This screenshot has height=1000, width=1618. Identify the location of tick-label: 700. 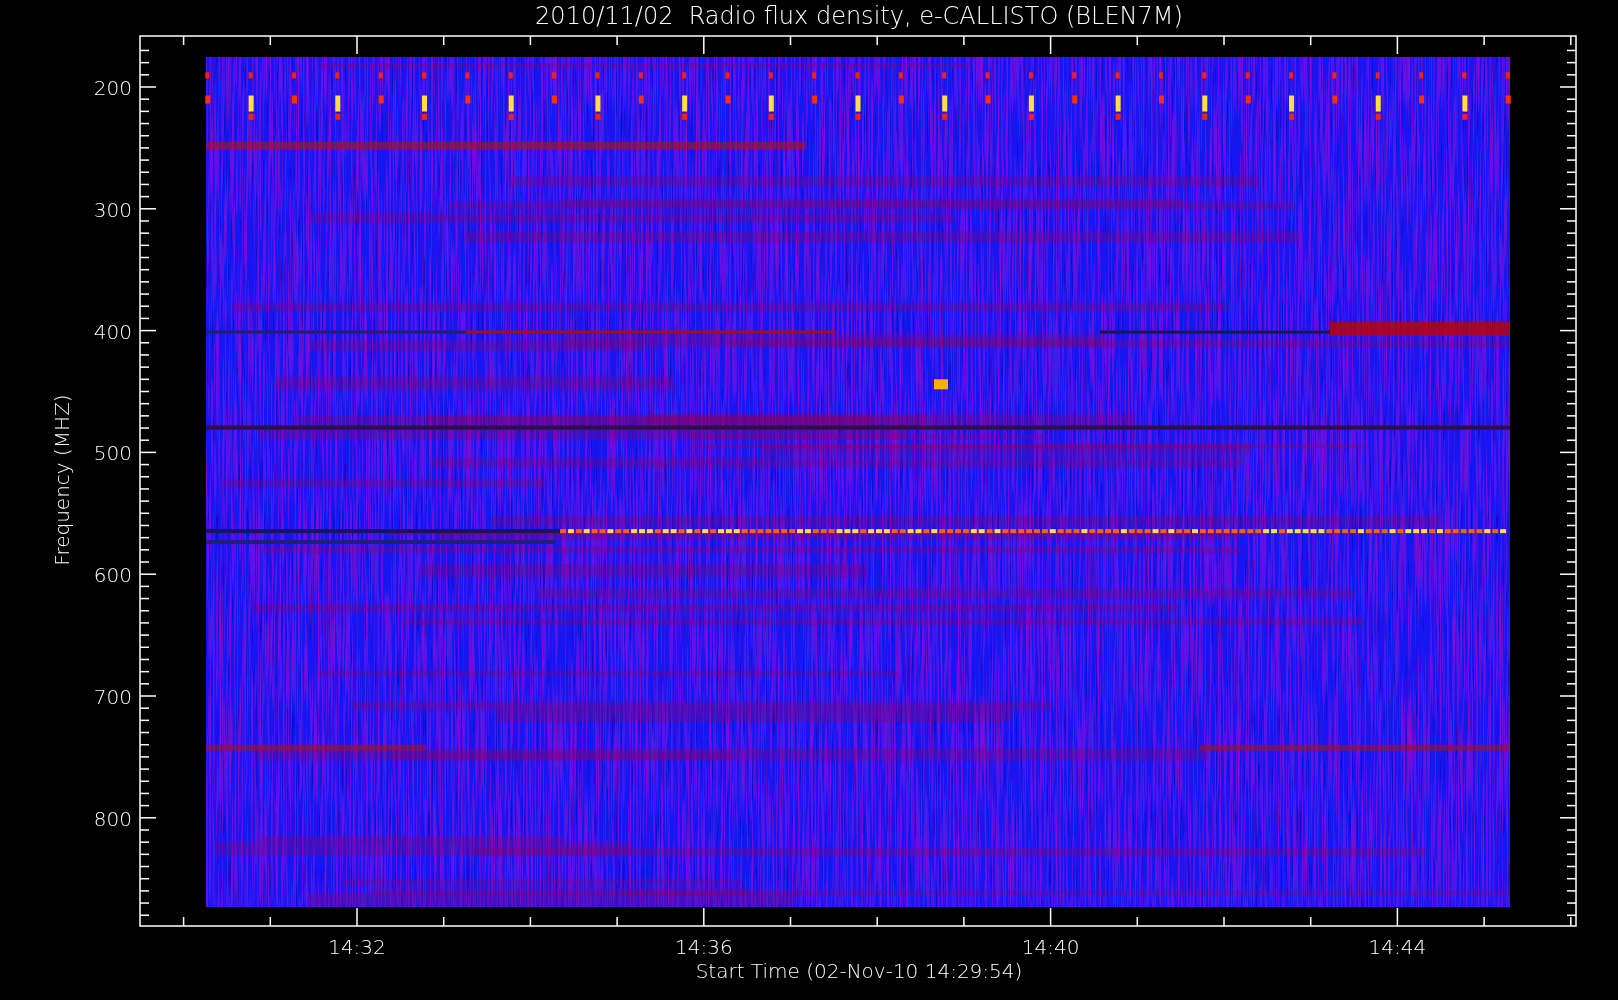
(112, 697).